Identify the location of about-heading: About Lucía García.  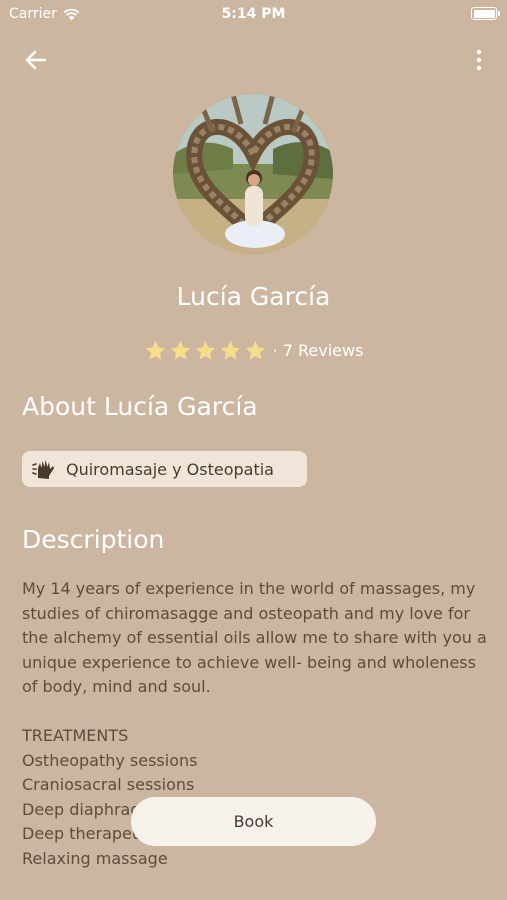
(140, 406).